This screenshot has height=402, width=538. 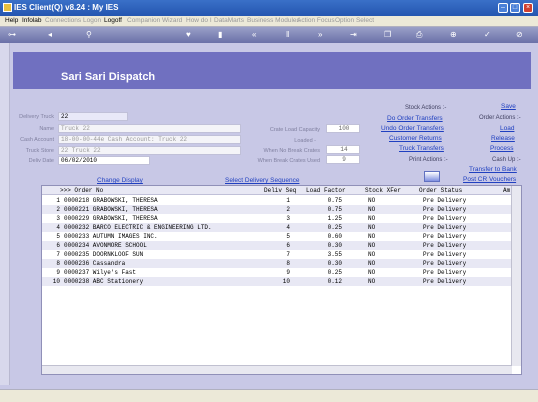 What do you see at coordinates (7, 7) in the screenshot?
I see `app-icon` at bounding box center [7, 7].